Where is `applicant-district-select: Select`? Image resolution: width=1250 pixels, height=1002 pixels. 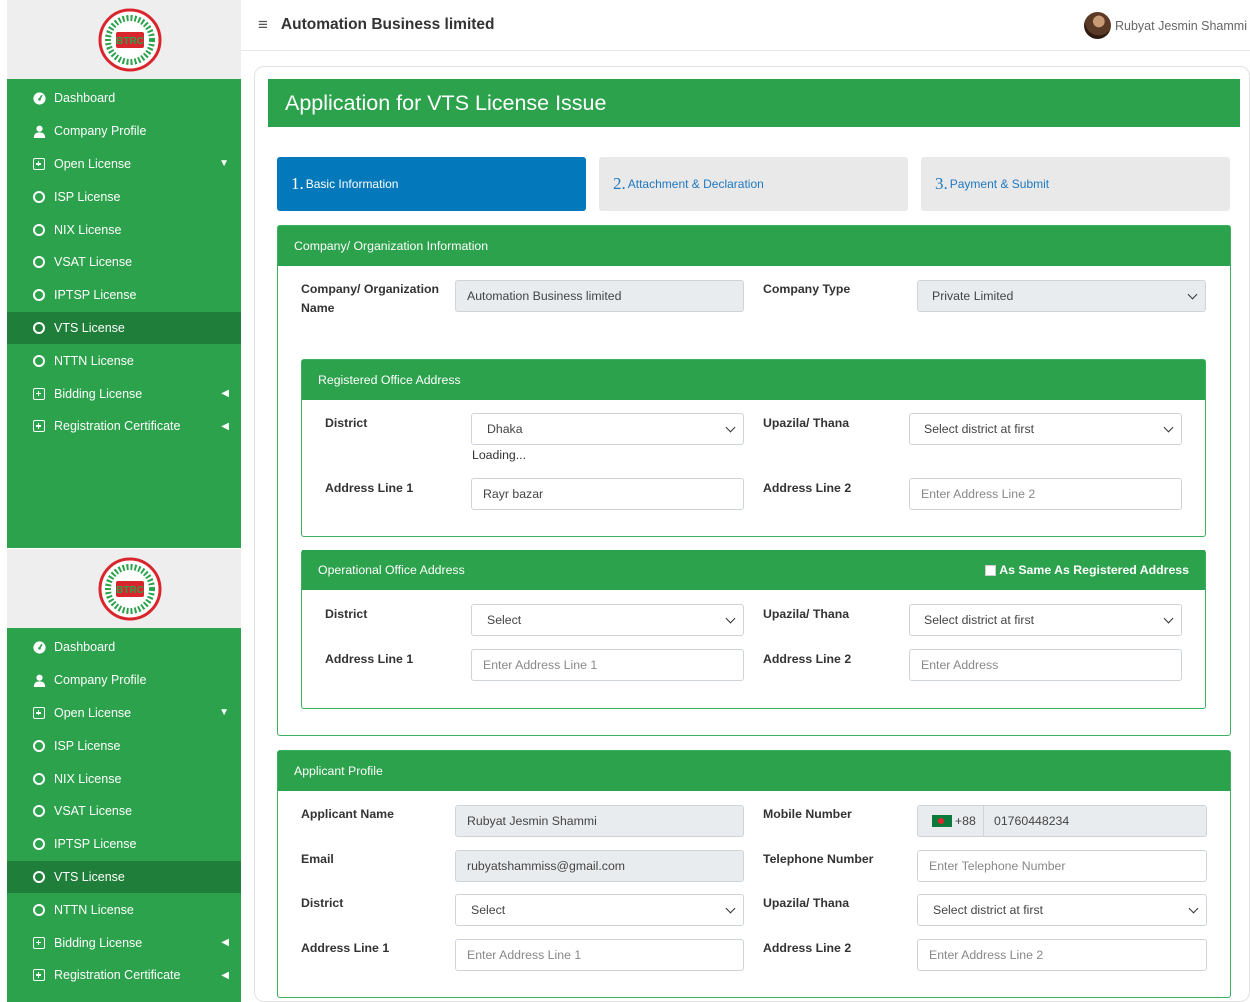
applicant-district-select: Select is located at coordinates (599, 910).